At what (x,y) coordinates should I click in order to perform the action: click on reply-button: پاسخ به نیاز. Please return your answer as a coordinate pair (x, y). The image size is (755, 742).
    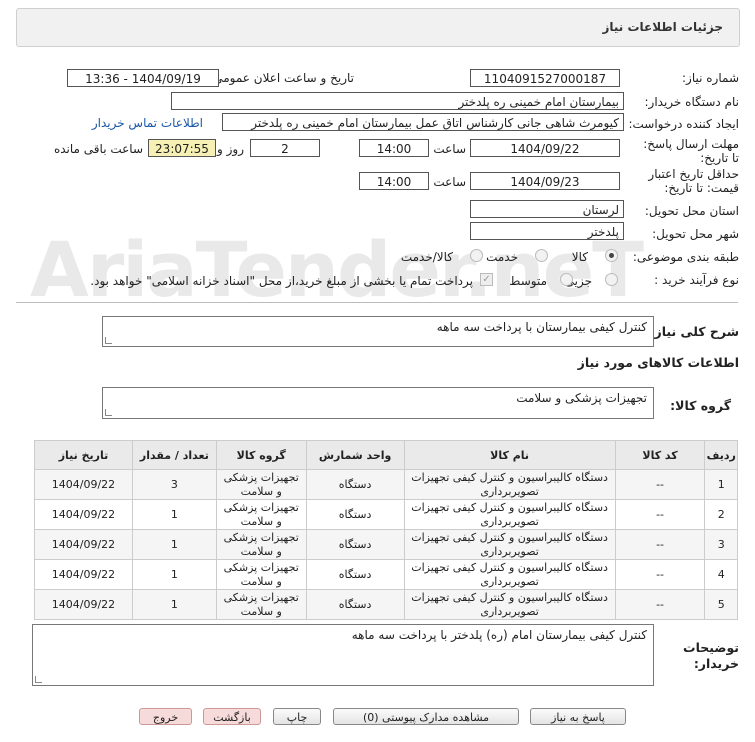
    Looking at the image, I should click on (578, 716).